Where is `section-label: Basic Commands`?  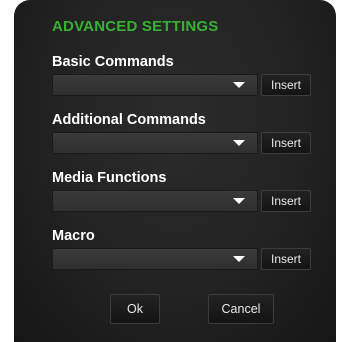 section-label: Basic Commands is located at coordinates (113, 62).